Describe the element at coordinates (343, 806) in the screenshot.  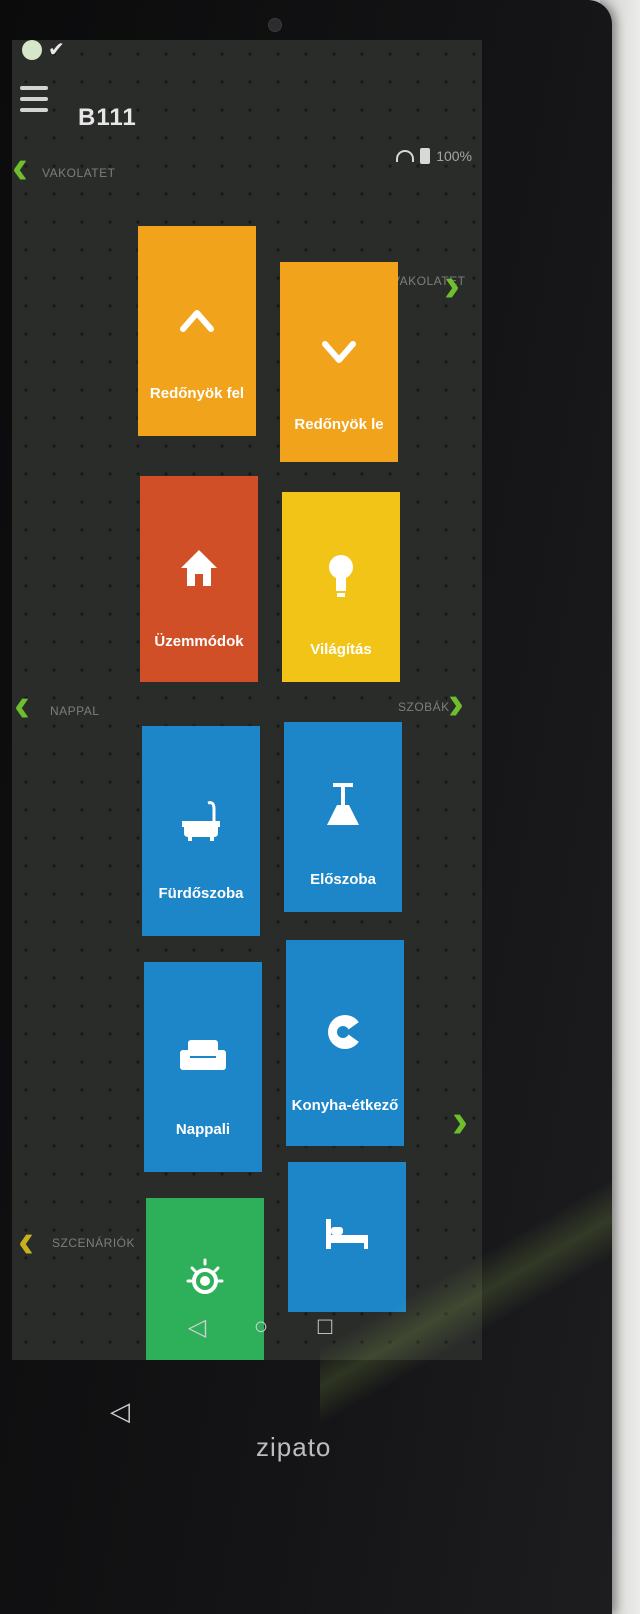
I see `ceiling-lamp-icon` at that location.